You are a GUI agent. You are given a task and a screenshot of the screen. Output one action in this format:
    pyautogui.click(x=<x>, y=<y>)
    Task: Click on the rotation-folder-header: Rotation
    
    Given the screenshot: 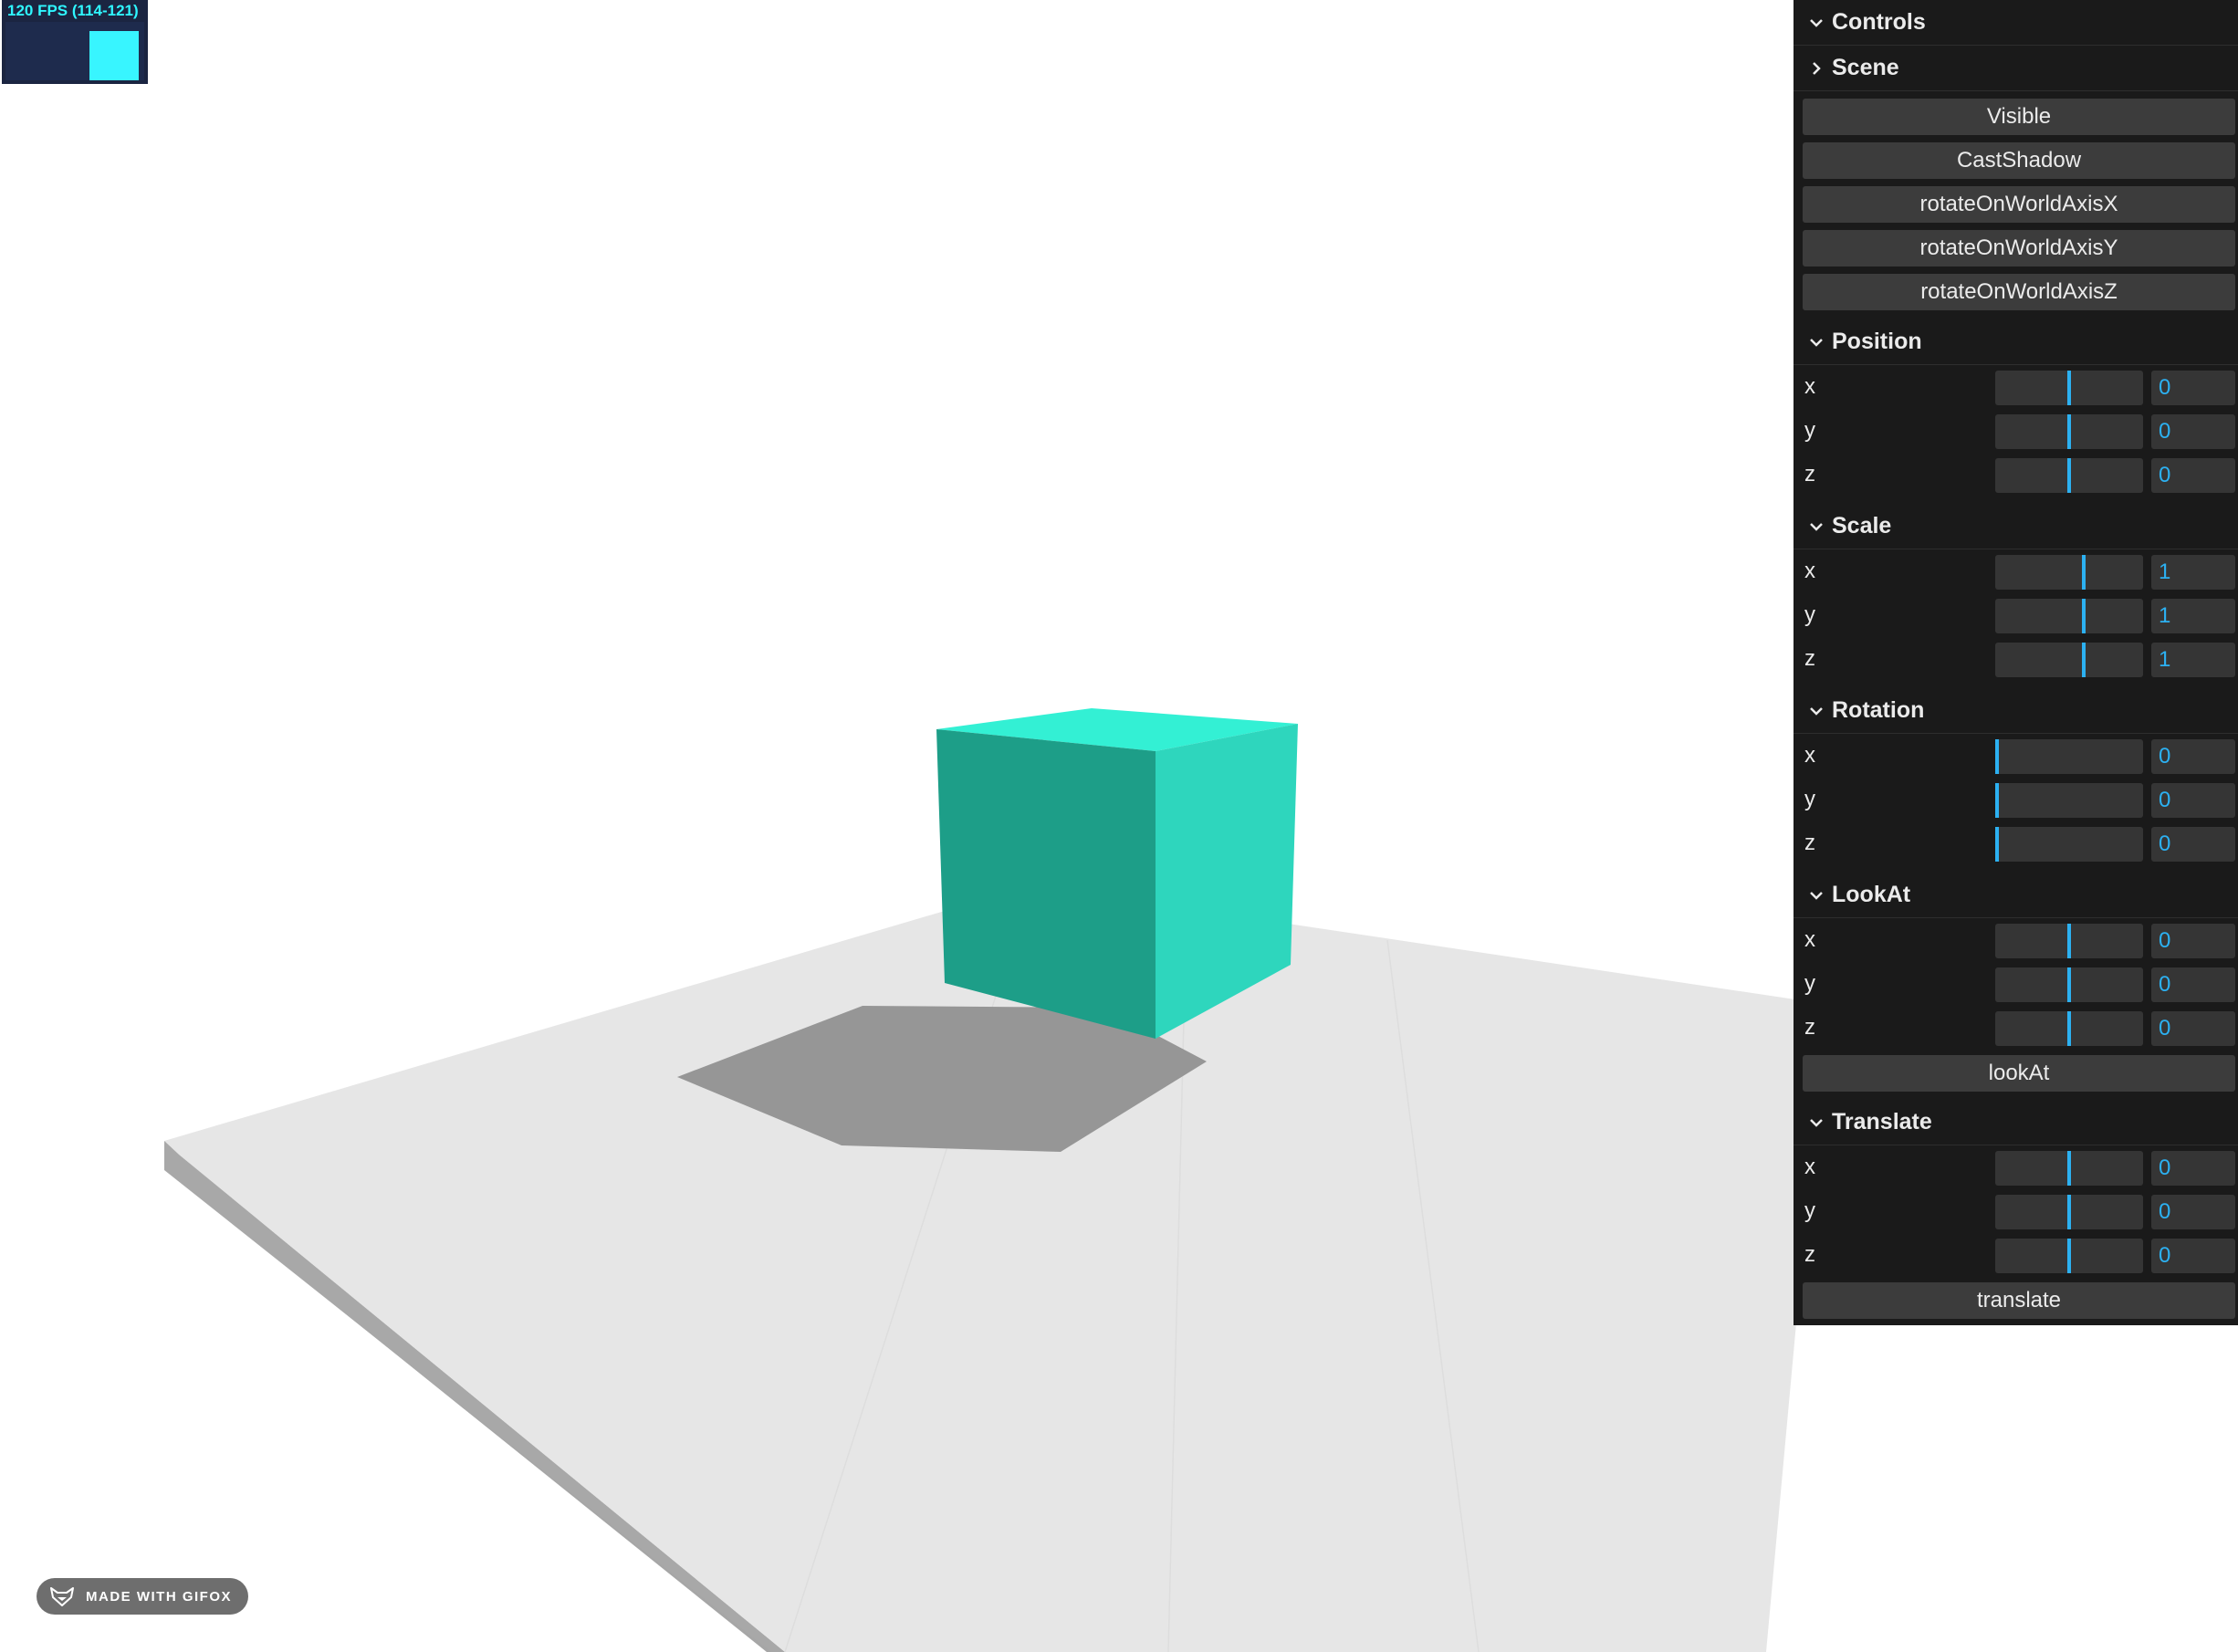 What is the action you would take?
    pyautogui.click(x=2016, y=711)
    